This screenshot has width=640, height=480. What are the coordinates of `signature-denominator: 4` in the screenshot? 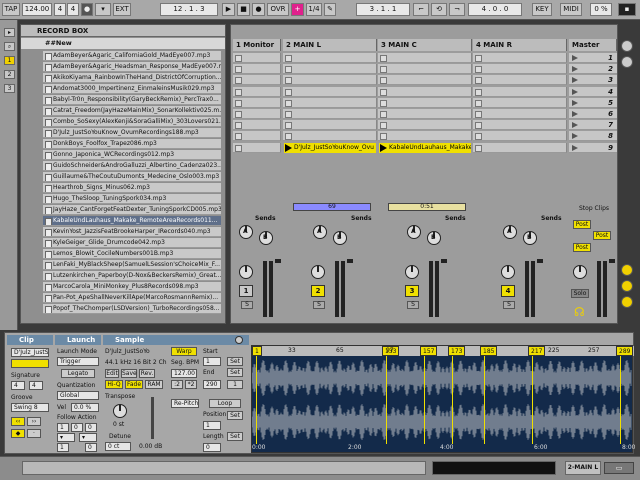 It's located at (73, 9).